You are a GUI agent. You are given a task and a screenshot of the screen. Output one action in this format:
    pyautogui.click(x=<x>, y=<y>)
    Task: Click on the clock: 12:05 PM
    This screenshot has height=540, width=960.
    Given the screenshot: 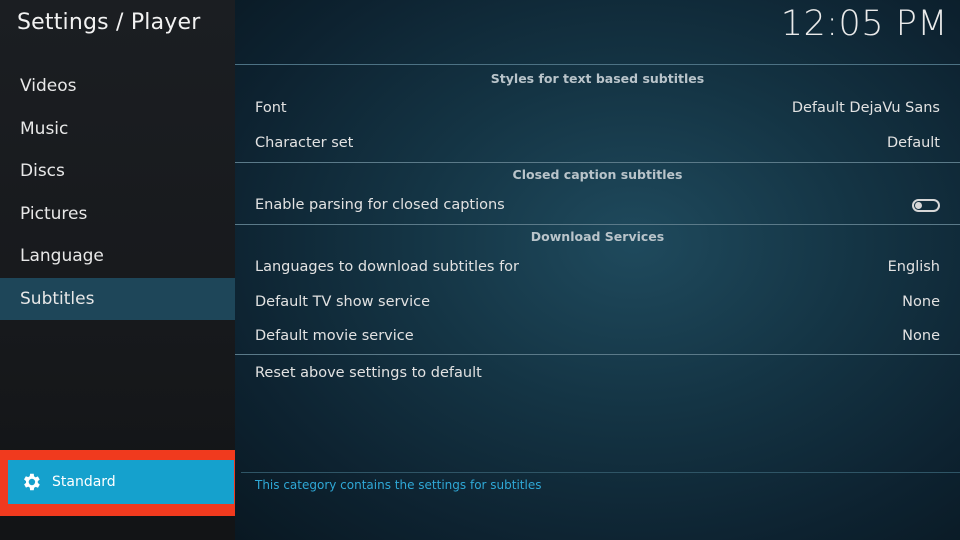 What is the action you would take?
    pyautogui.click(x=864, y=24)
    